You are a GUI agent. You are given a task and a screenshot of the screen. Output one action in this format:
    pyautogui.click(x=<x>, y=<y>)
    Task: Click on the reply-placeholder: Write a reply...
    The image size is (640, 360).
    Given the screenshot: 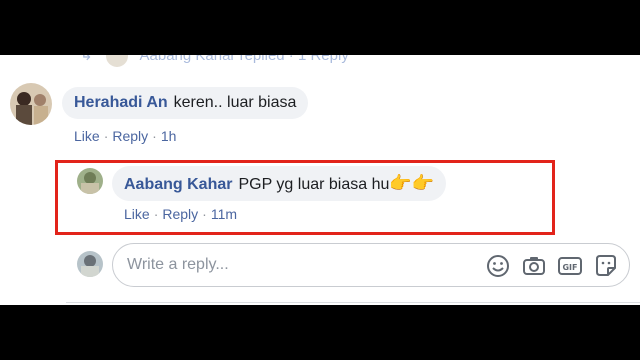 What is the action you would take?
    pyautogui.click(x=178, y=264)
    